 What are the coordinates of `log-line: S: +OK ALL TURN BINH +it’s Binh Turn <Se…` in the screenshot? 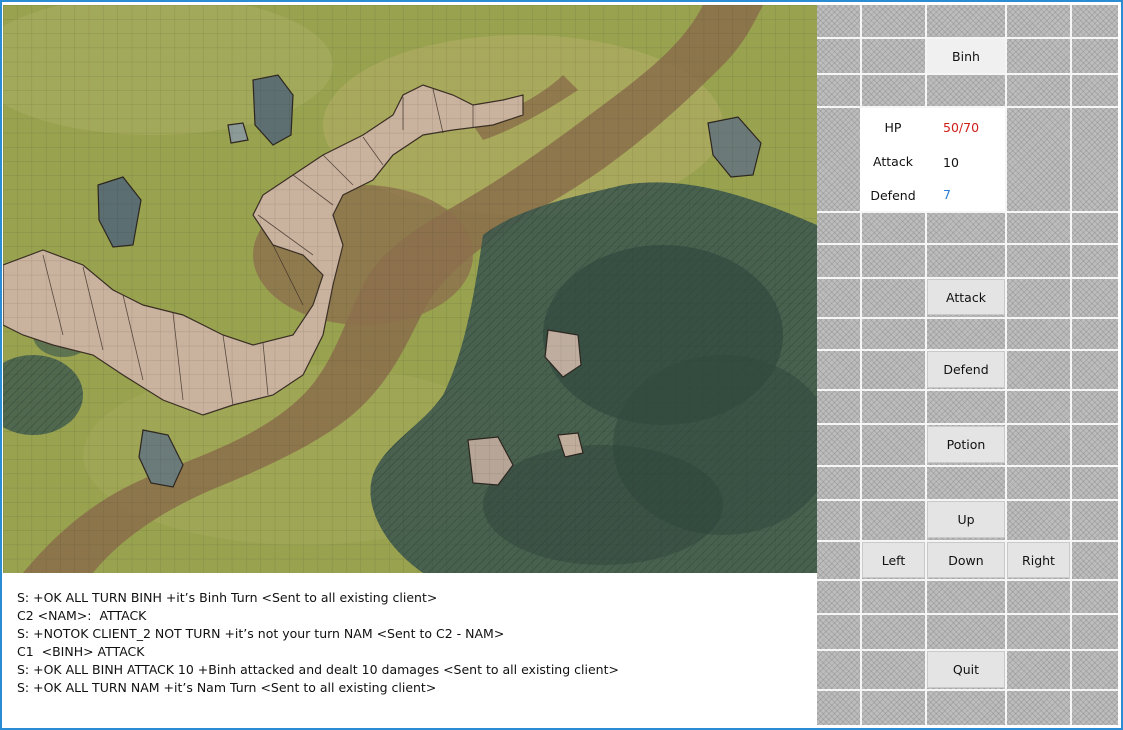 It's located at (227, 597).